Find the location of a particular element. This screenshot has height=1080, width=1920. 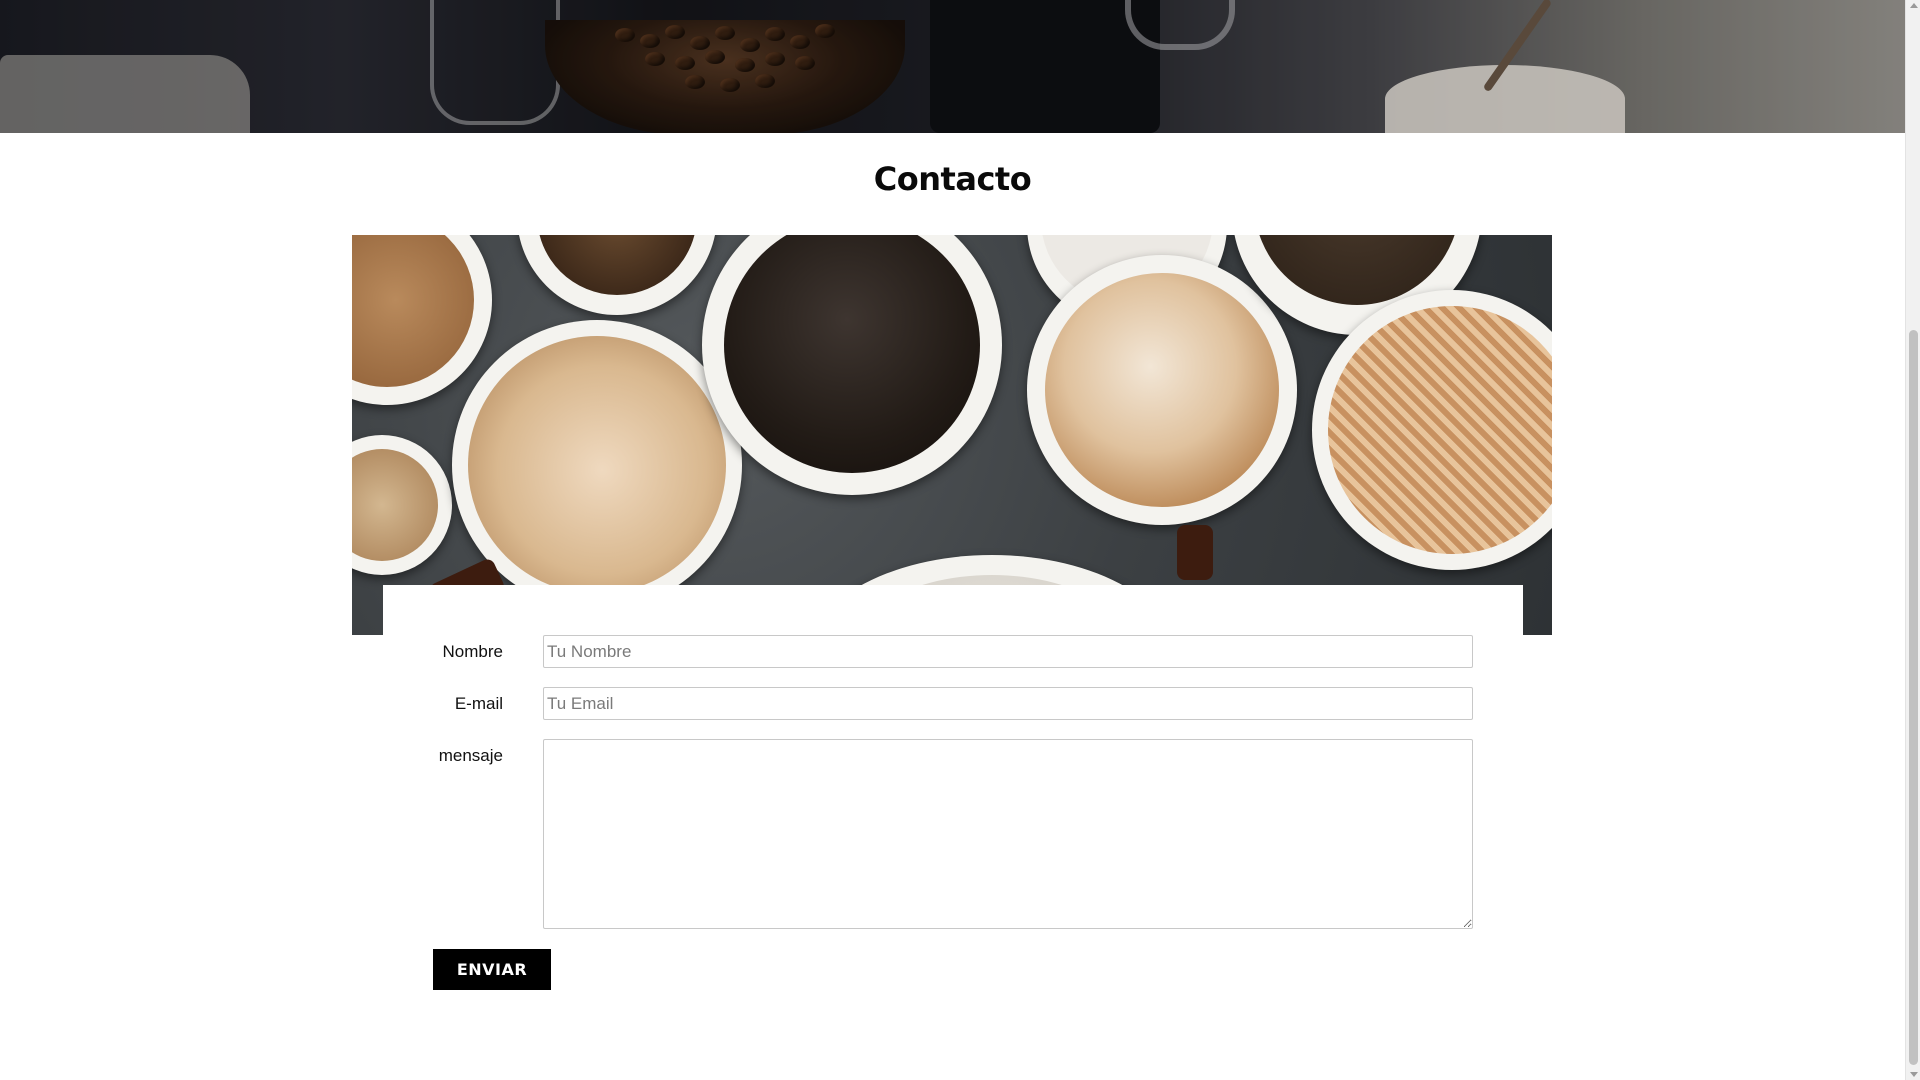

chevron-down-icon is located at coordinates (1914, 1074).